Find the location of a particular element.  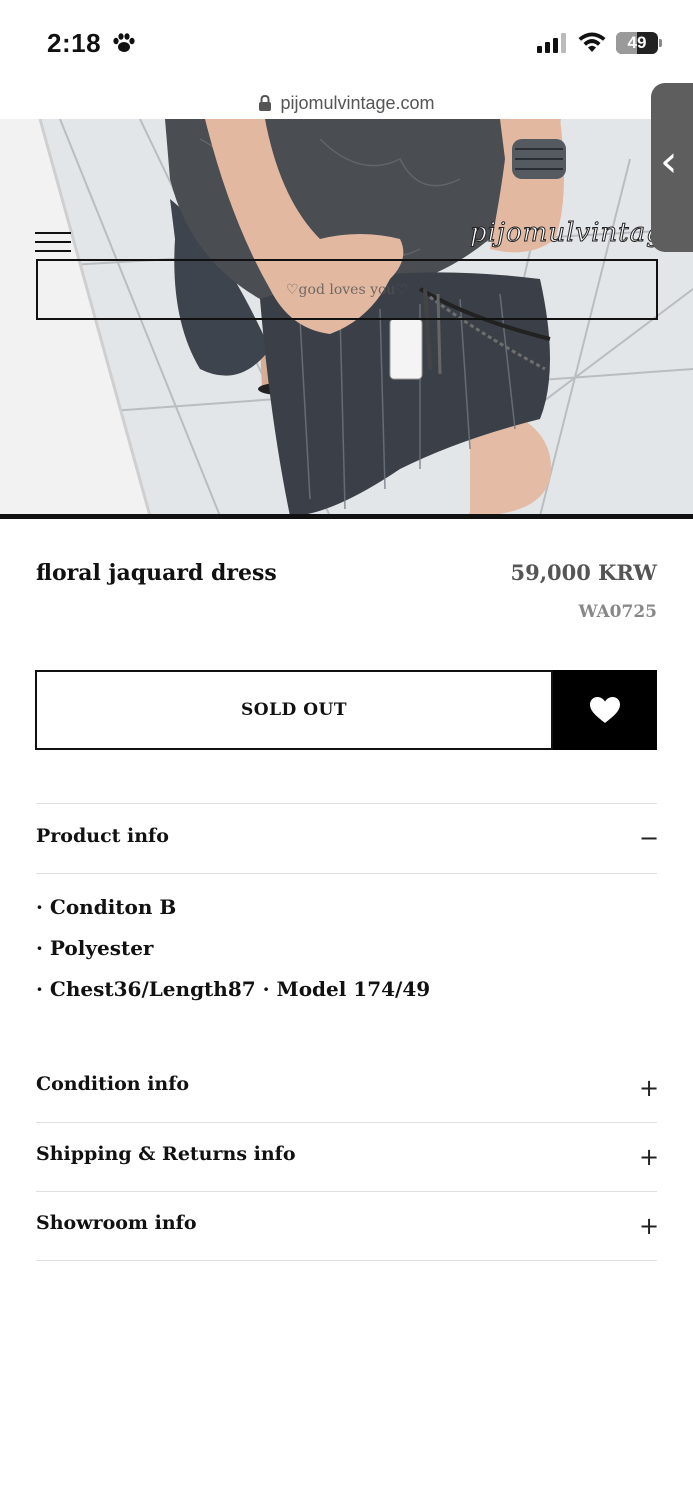

product-info-line: · Polyester is located at coordinates (95, 948).